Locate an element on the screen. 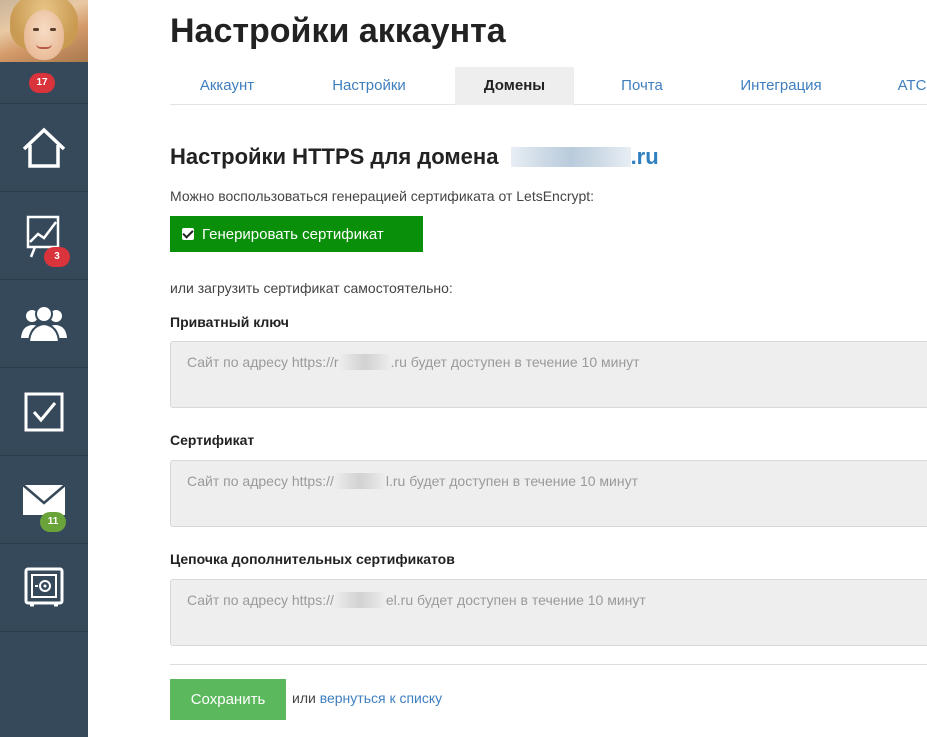 Image resolution: width=927 pixels, height=737 pixels. chain-label: Цепочка дополнительных сертификатов is located at coordinates (312, 559).